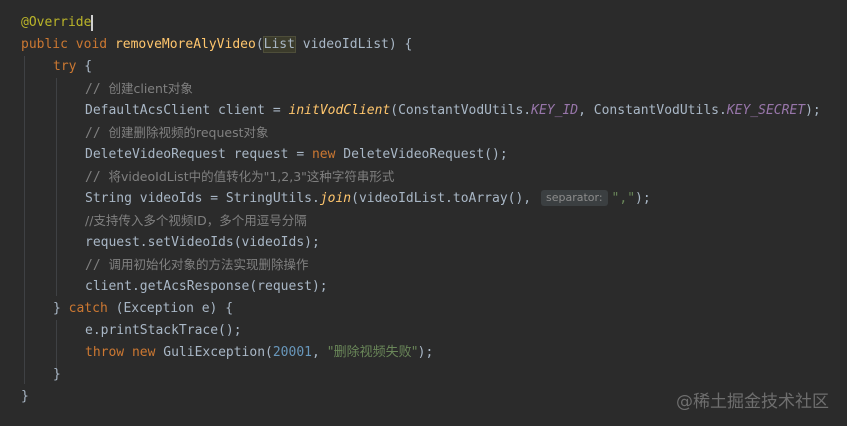  I want to click on code-text: videoIdList) {, so click(353, 44).